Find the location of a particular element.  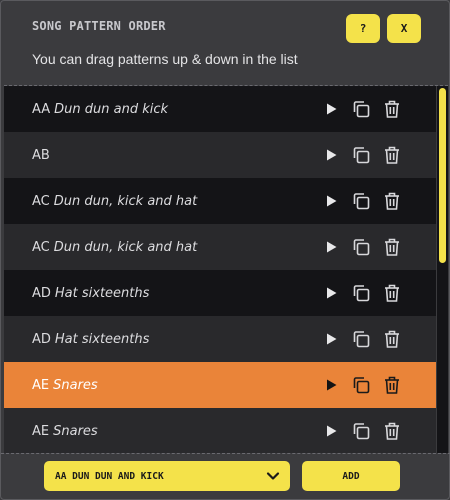

pattern-label: AA Dun dun and kick is located at coordinates (100, 109).